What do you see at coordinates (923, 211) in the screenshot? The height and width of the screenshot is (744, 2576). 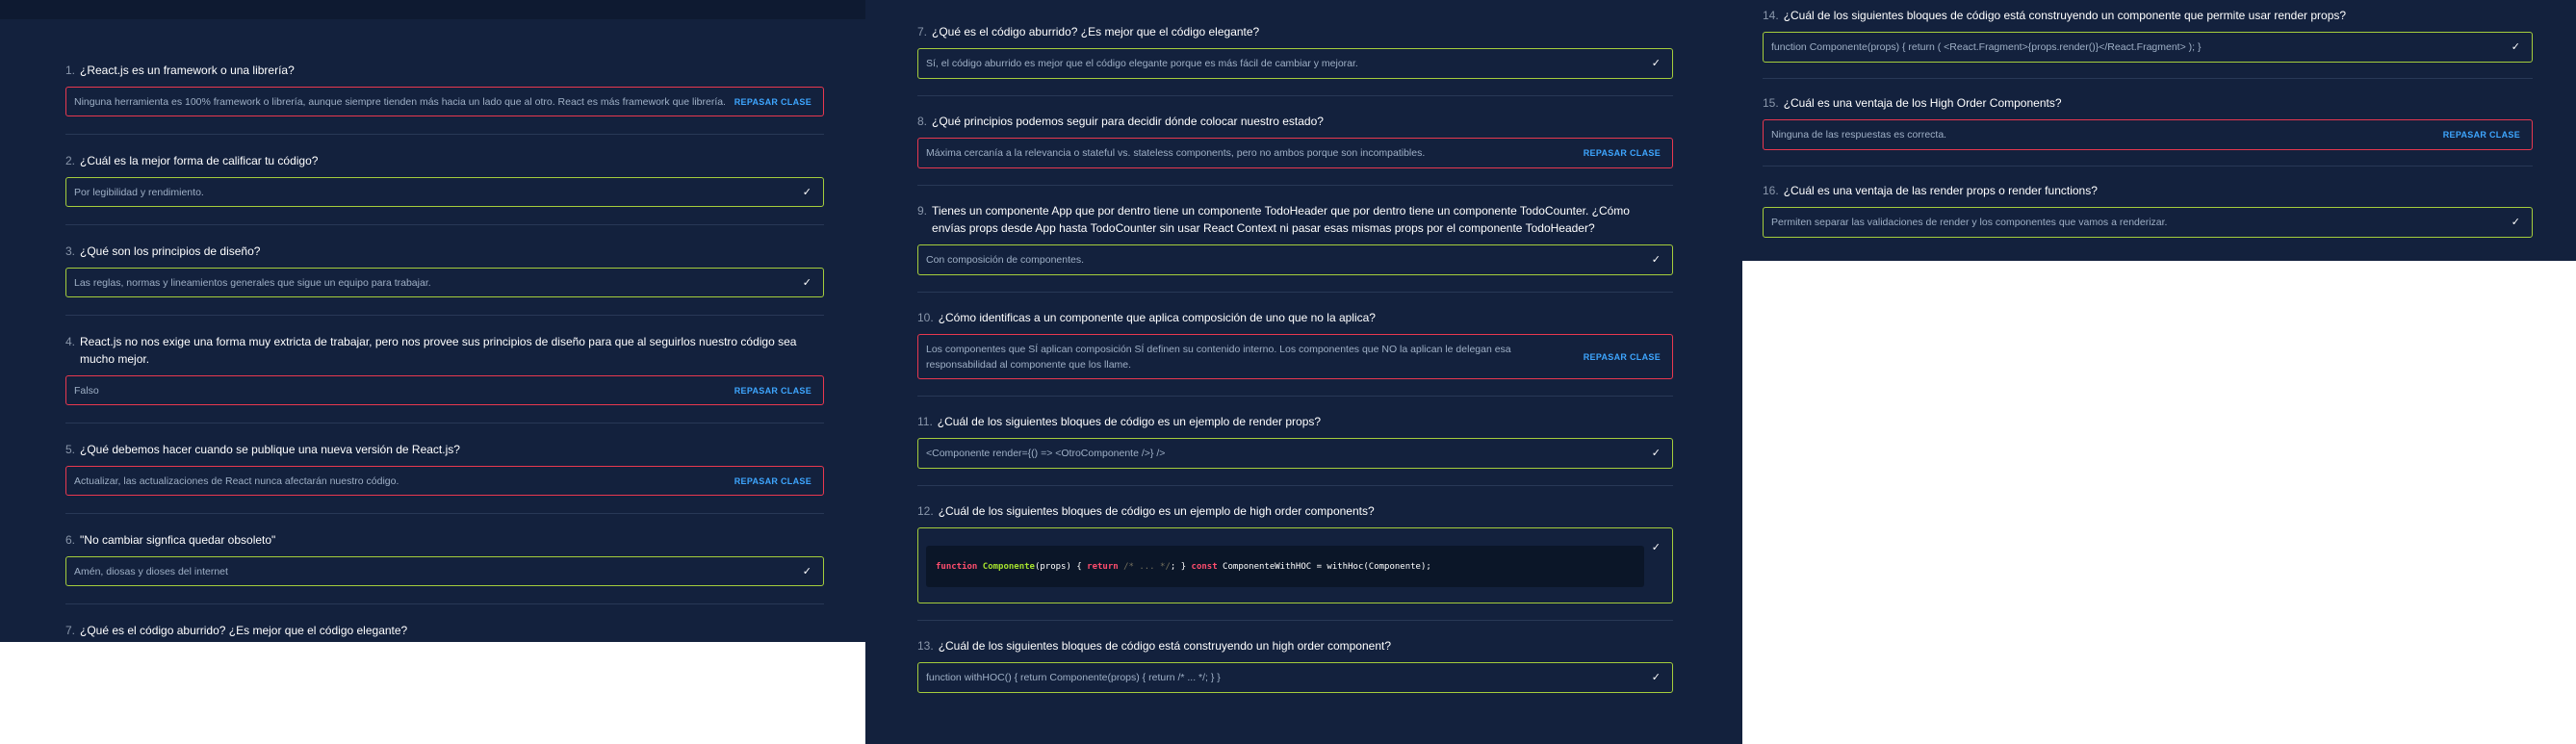 I see `question-number: 9.` at bounding box center [923, 211].